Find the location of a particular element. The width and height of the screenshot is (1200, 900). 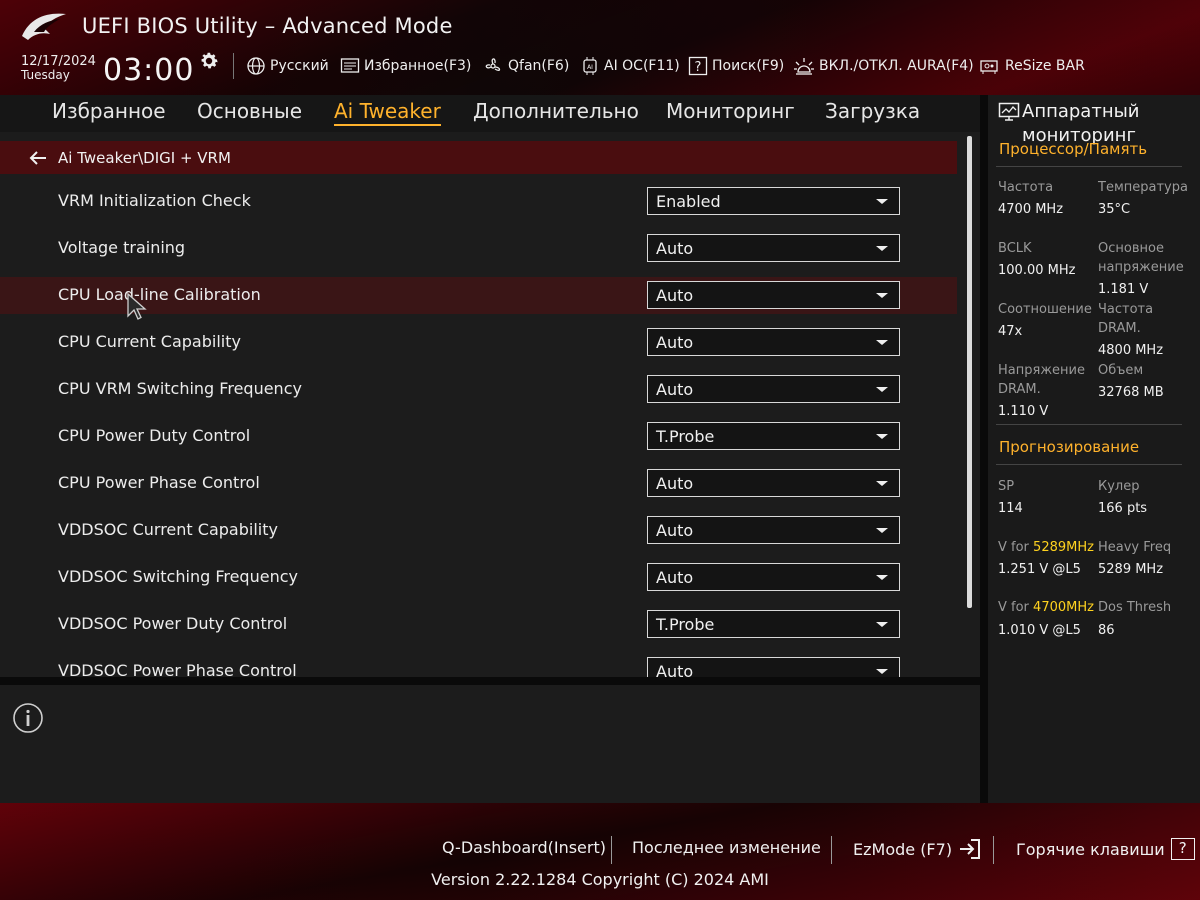

last-change-button: Последнее изменение is located at coordinates (726, 847).